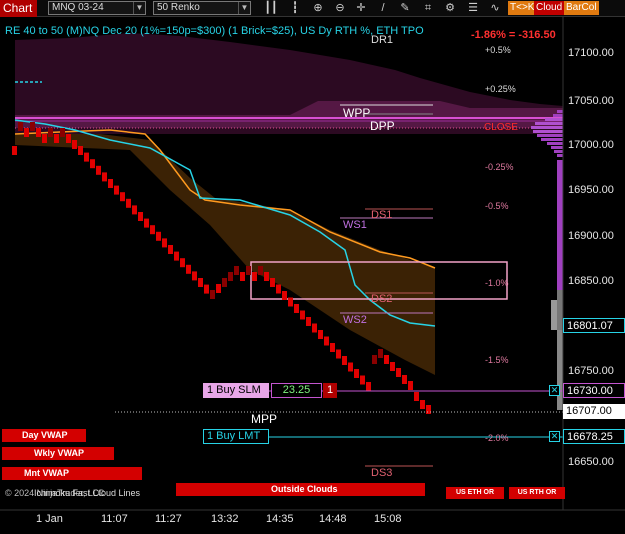 This screenshot has height=534, width=625. I want to click on barcol-button: BarCol, so click(581, 8).